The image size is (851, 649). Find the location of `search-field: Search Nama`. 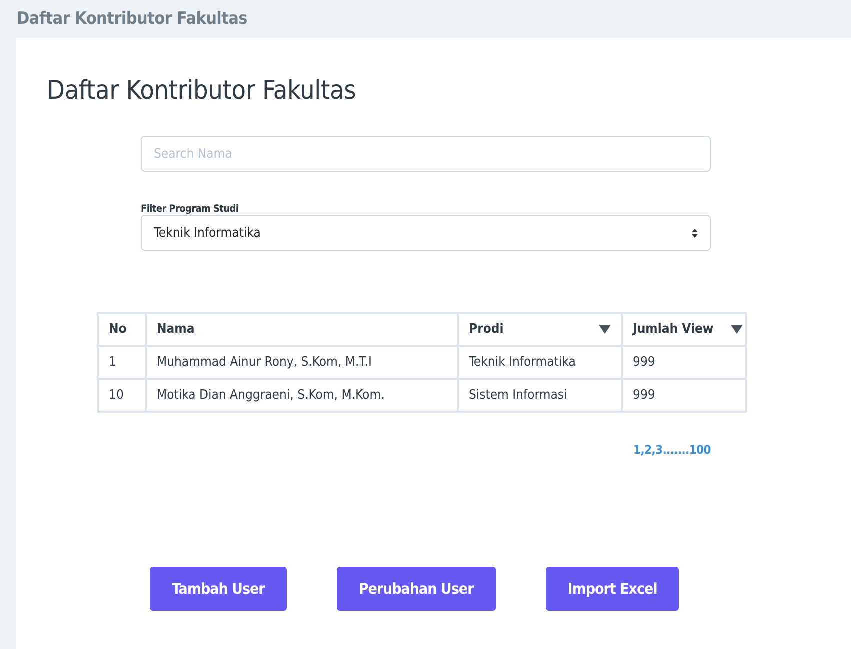

search-field: Search Nama is located at coordinates (426, 154).